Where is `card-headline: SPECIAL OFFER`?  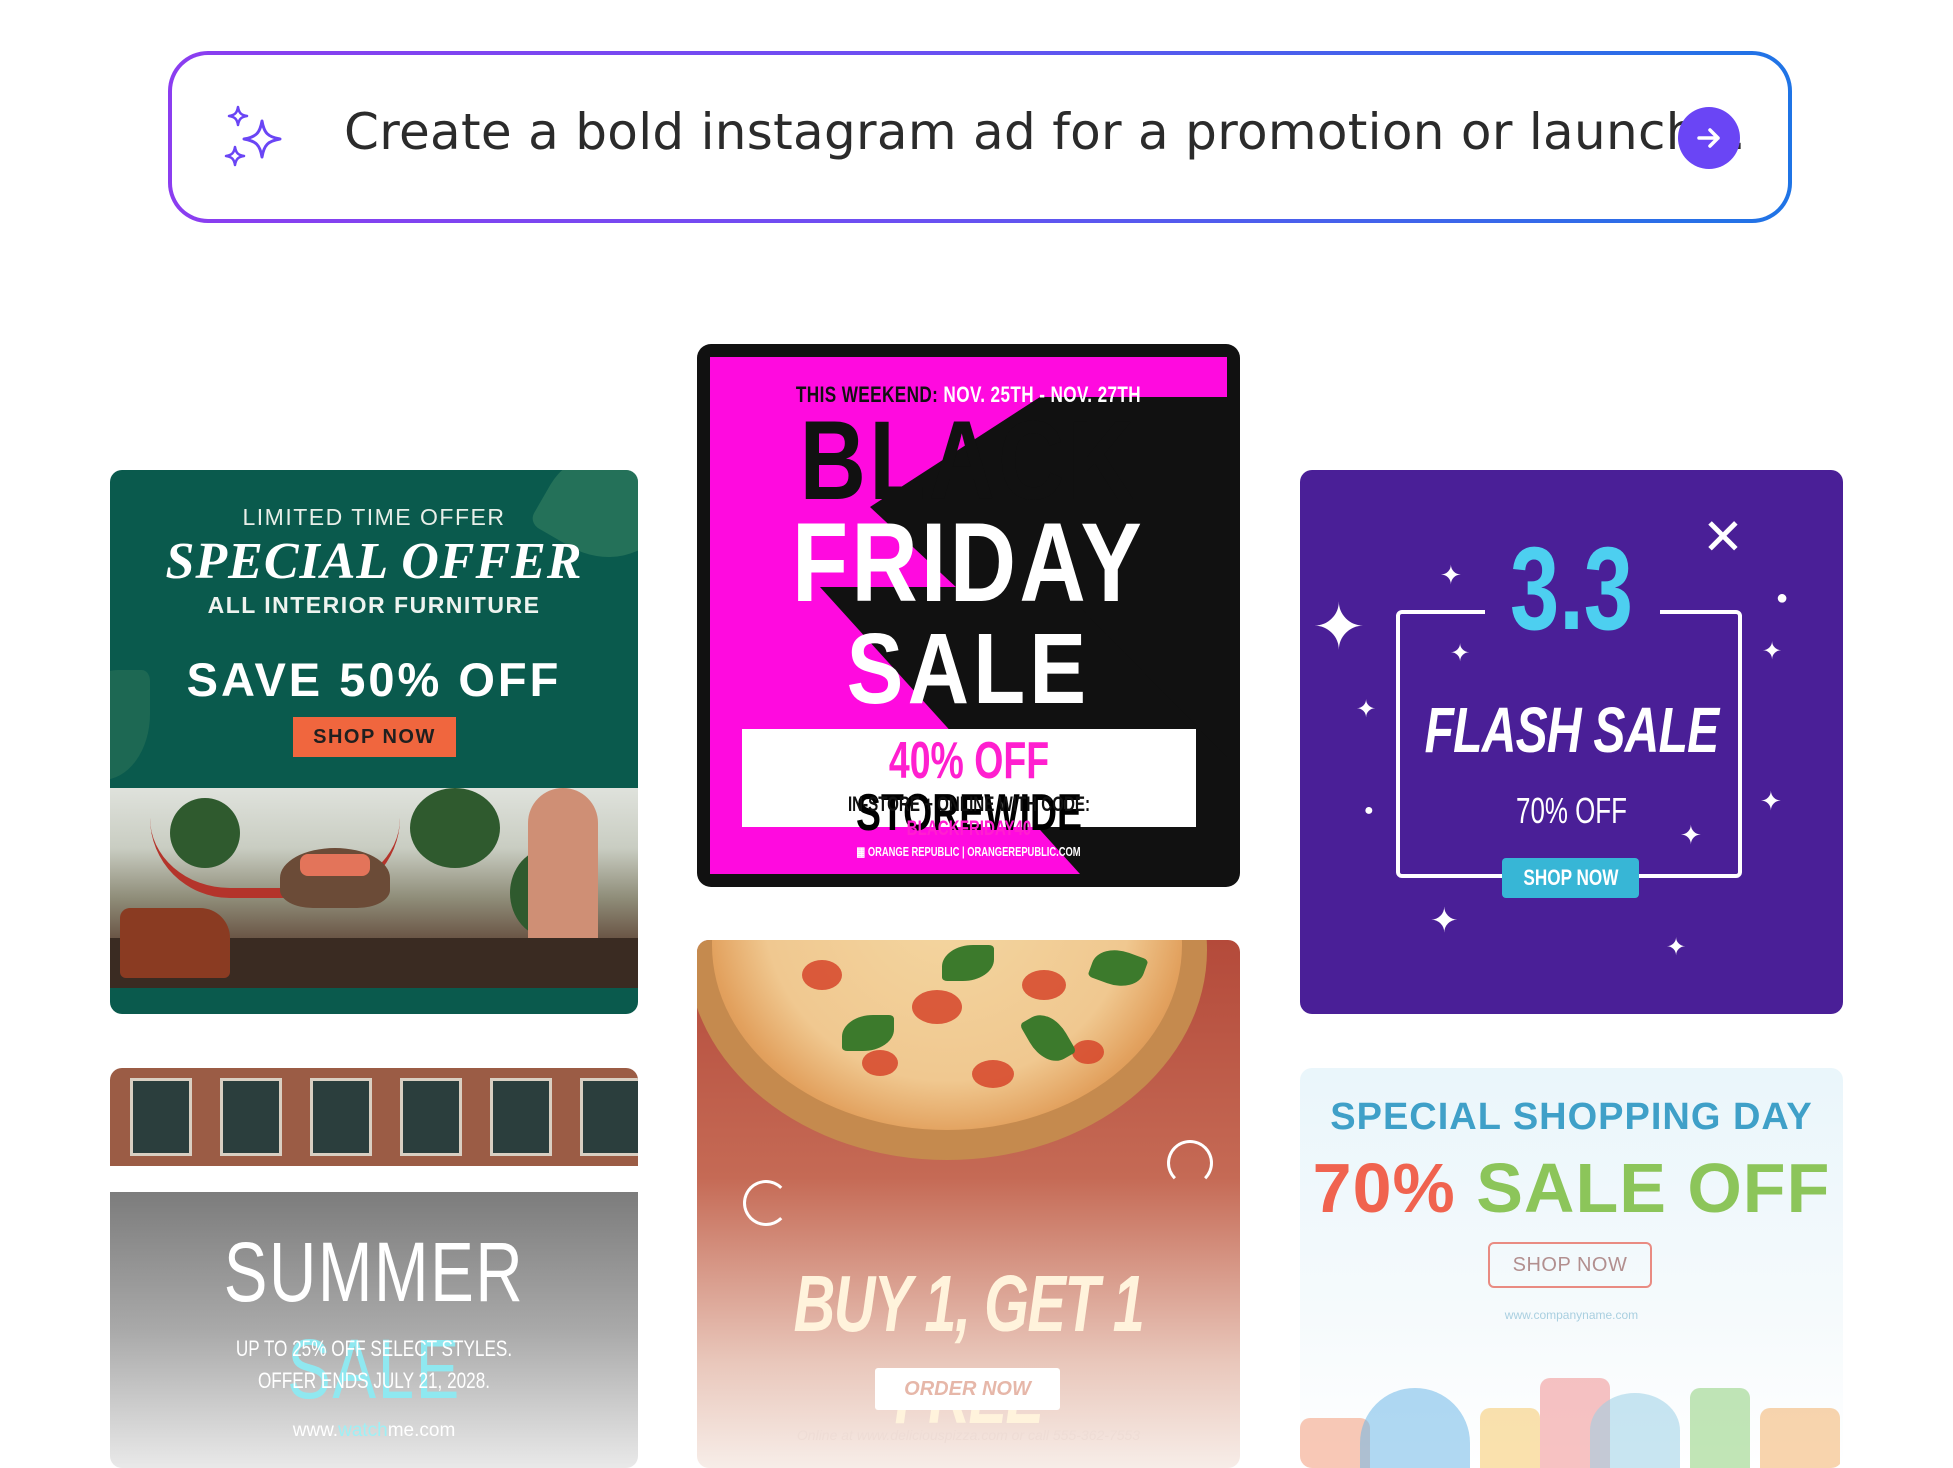 card-headline: SPECIAL OFFER is located at coordinates (374, 561).